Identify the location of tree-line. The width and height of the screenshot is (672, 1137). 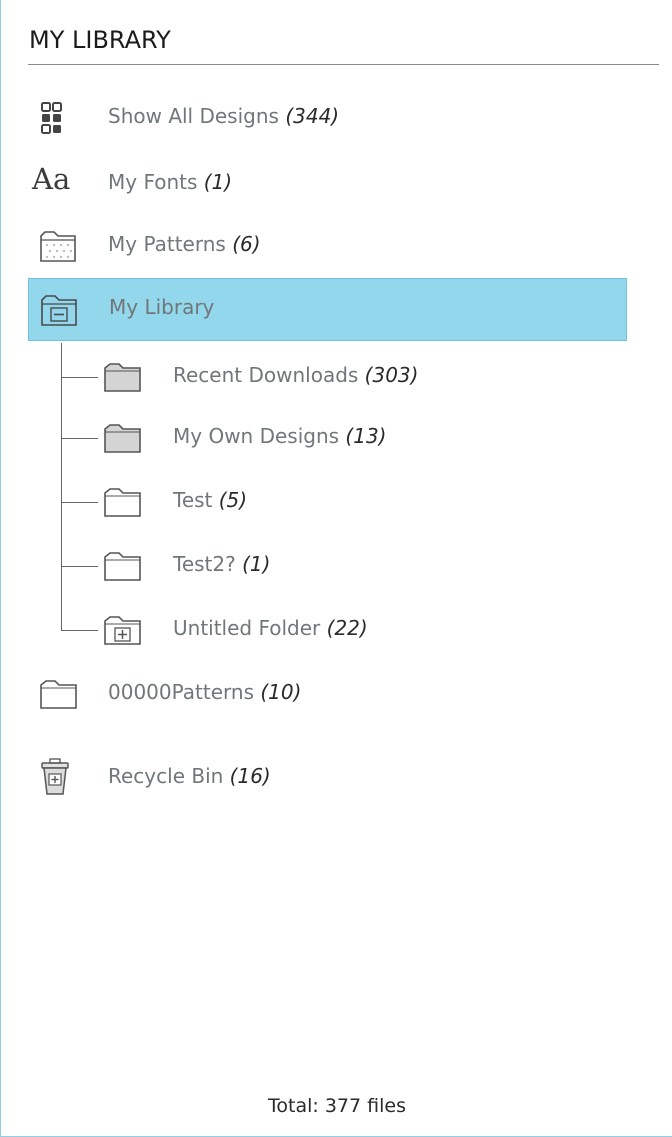
(61, 486).